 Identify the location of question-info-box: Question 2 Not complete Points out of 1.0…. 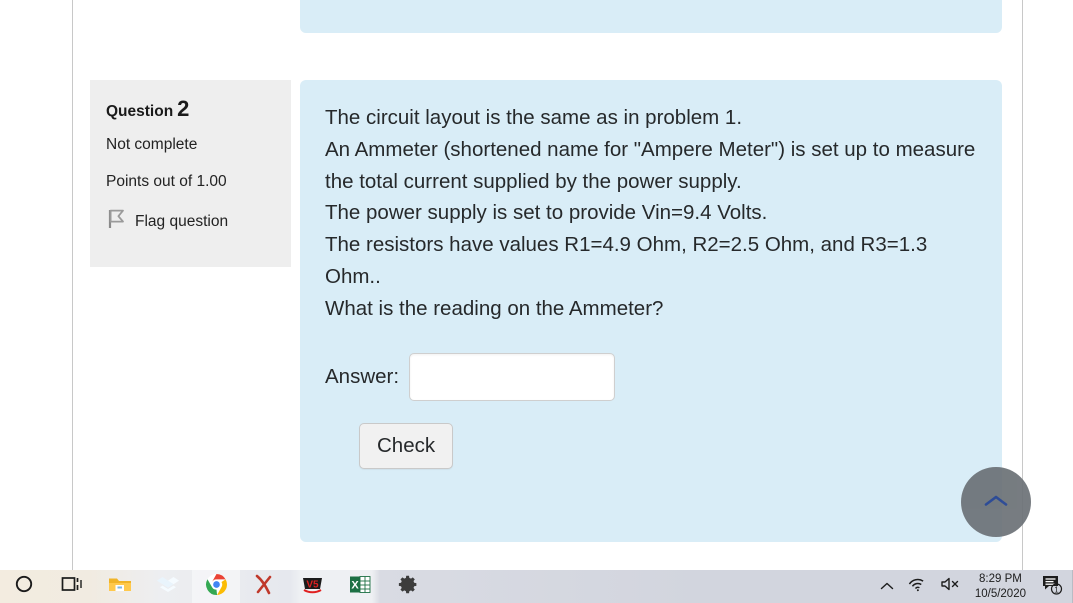
(190, 173).